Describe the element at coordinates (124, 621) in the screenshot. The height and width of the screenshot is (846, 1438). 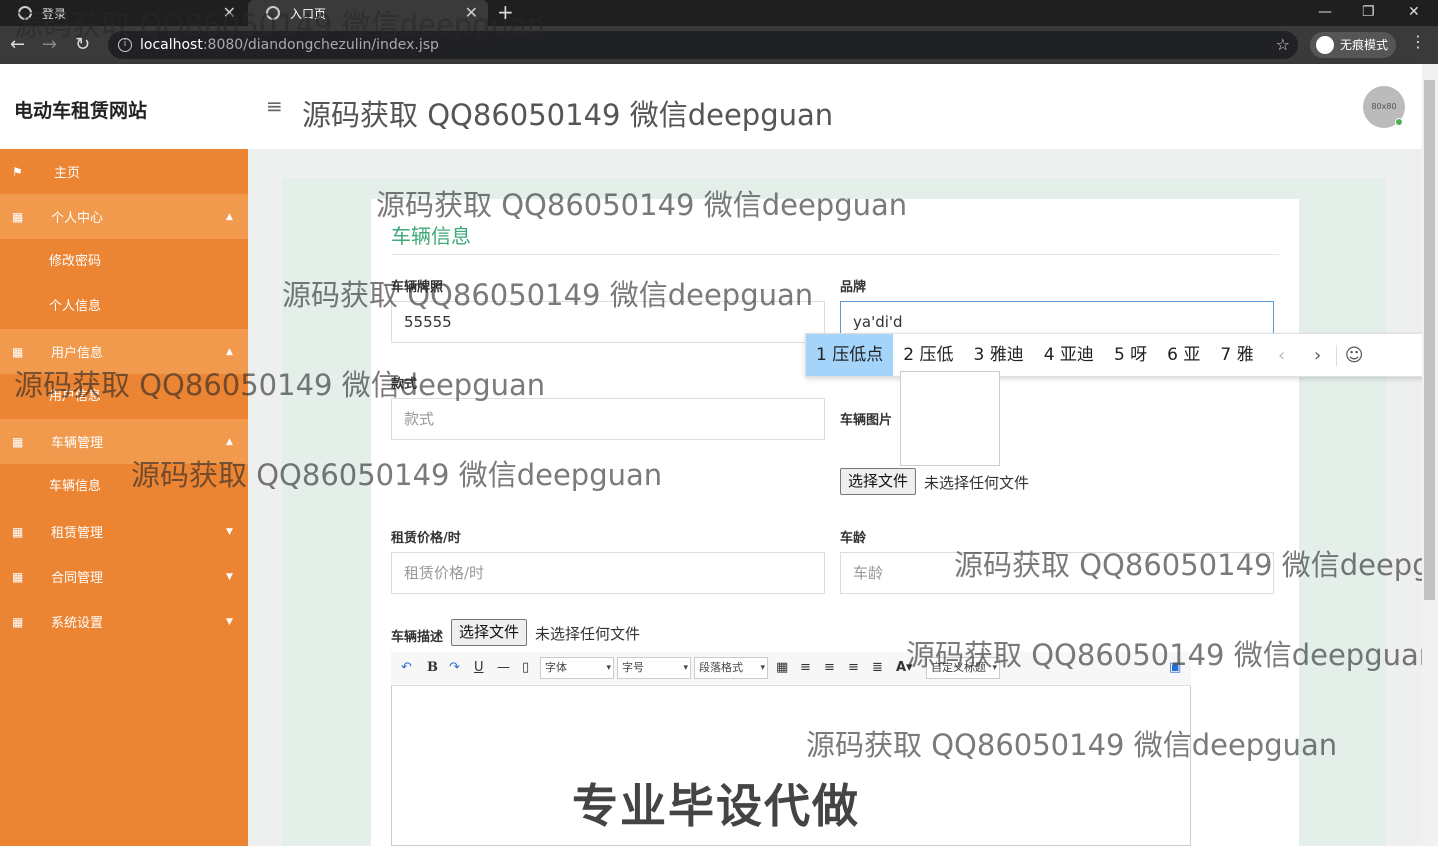
I see `sidebar-item-system-settings: ▦ 系统设置 ▼` at that location.